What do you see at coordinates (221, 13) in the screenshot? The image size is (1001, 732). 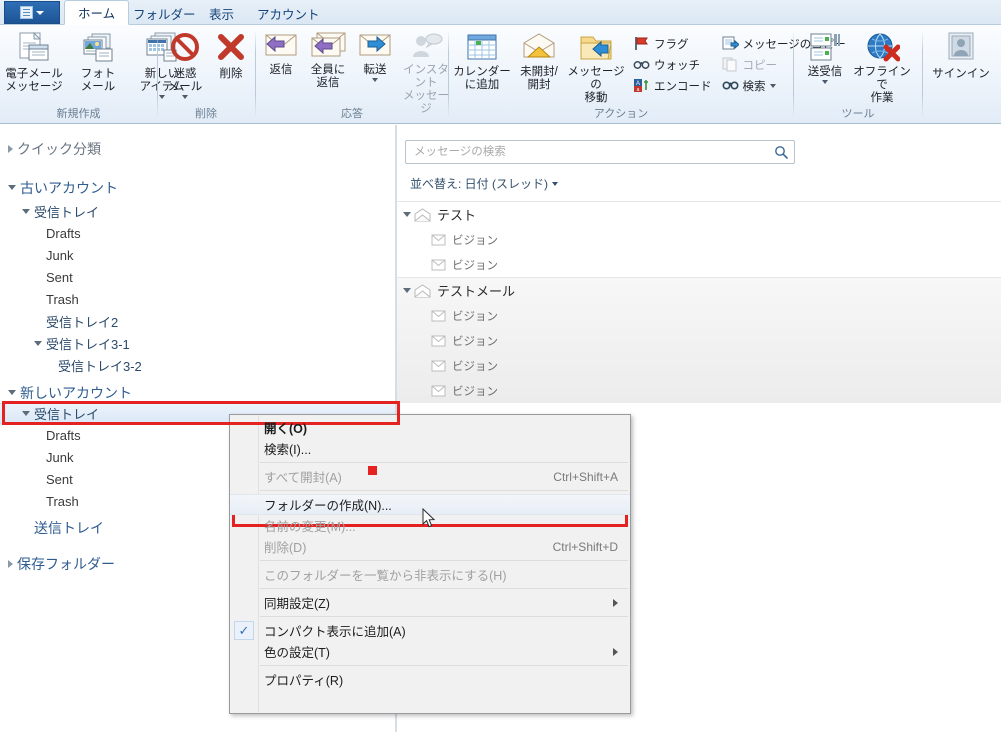 I see `tab-view: 表示` at bounding box center [221, 13].